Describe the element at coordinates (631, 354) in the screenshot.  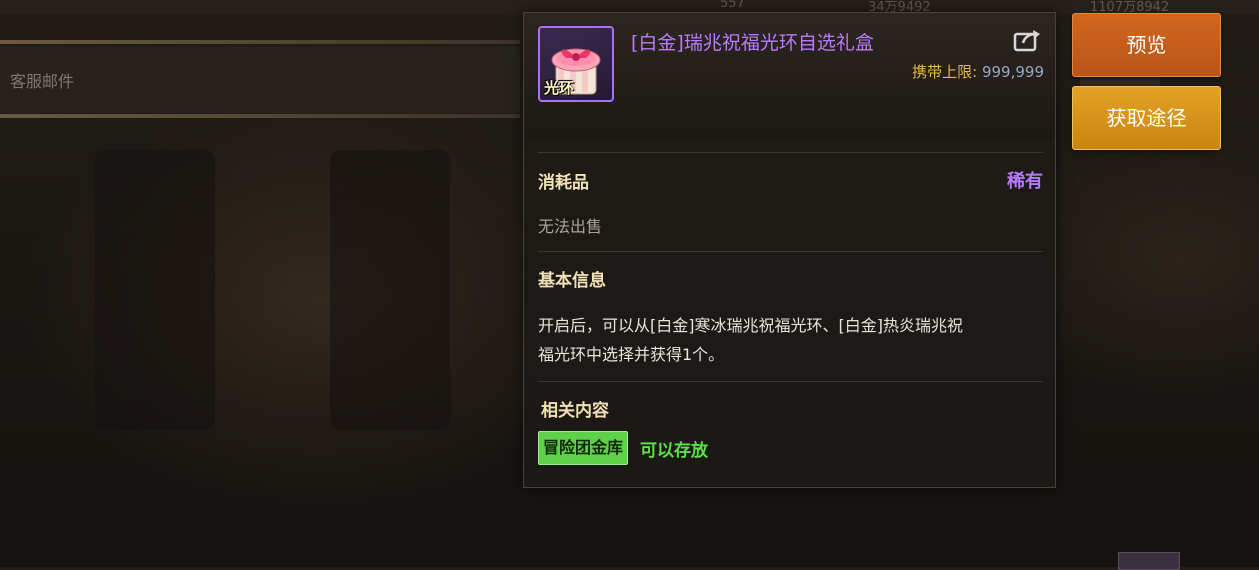
I see `description-line-2: 福光环中选择并获得1个。` at that location.